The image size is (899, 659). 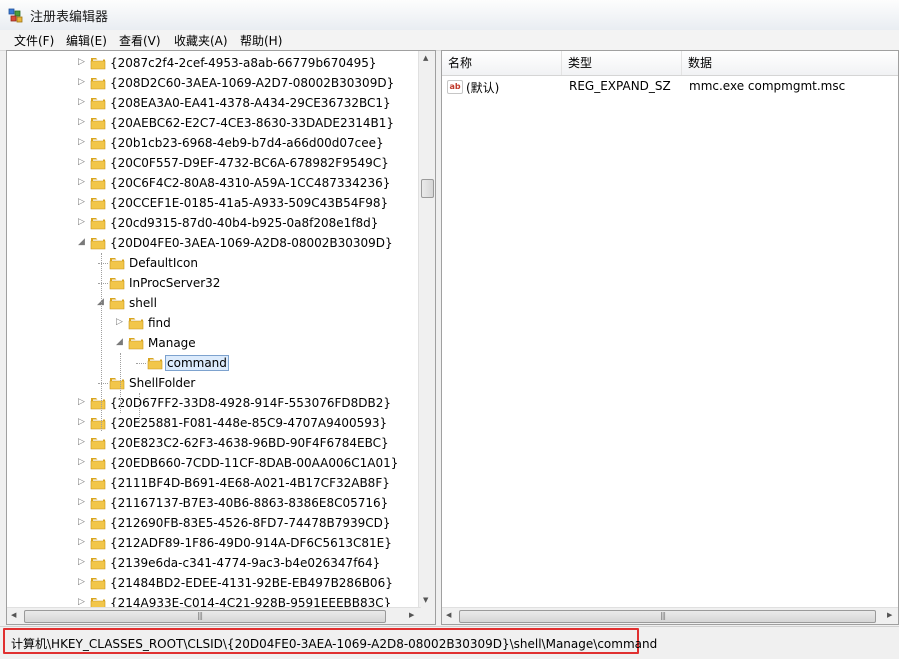 I want to click on tree-node: ▷ {20D67FF2-33D8-4928-914F-553076FD8DB2}, so click(x=214, y=403).